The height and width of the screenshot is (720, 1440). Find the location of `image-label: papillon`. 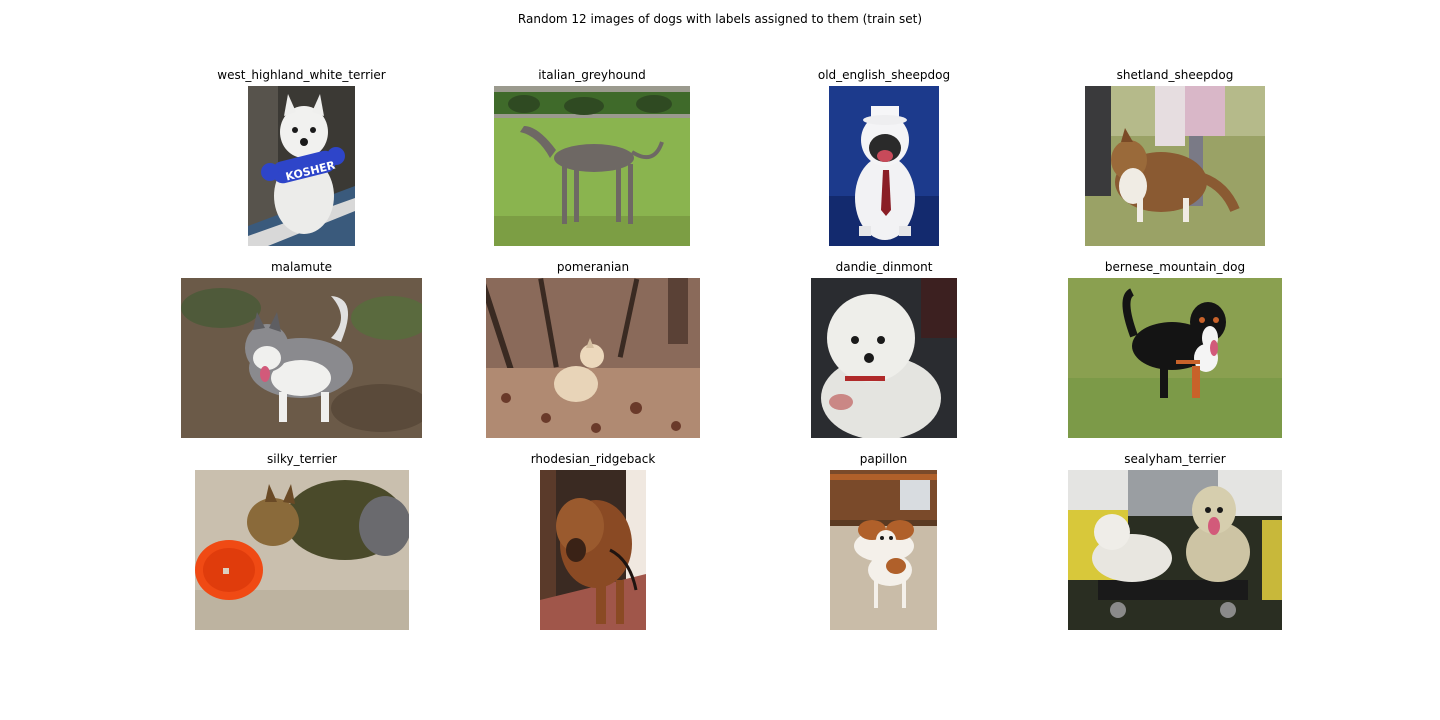

image-label: papillon is located at coordinates (883, 459).